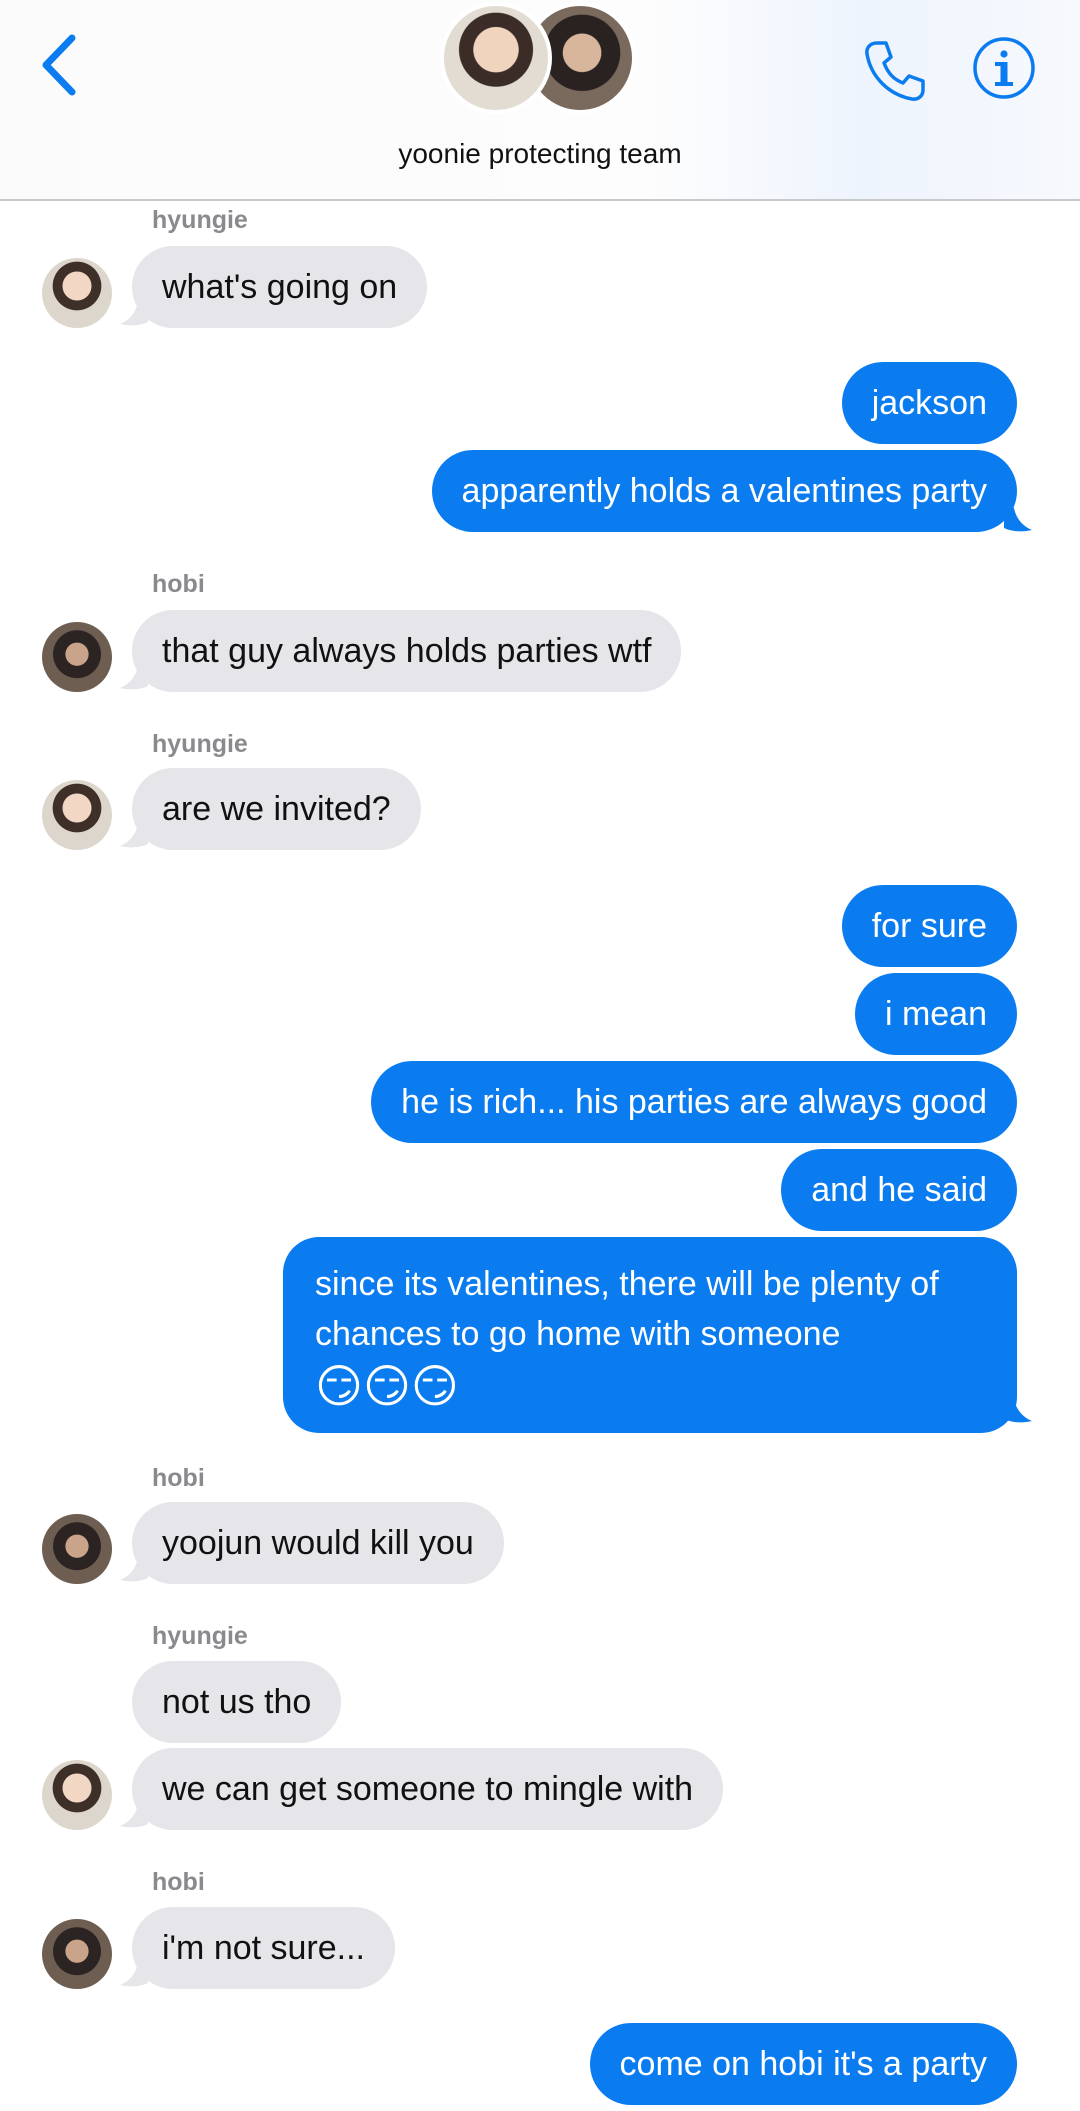  Describe the element at coordinates (318, 1543) in the screenshot. I see `message-bubble-incoming: yoojun would kill you` at that location.